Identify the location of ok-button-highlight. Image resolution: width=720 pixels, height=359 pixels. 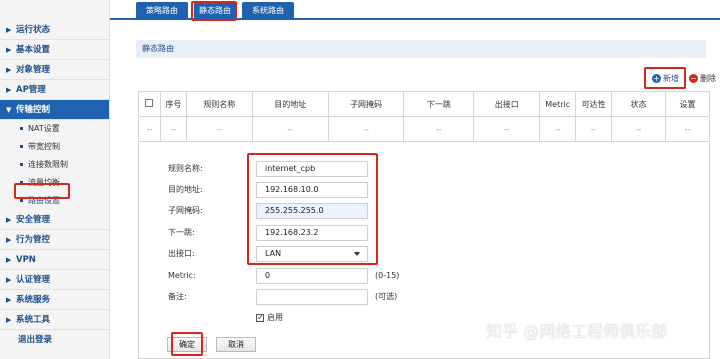
(187, 344).